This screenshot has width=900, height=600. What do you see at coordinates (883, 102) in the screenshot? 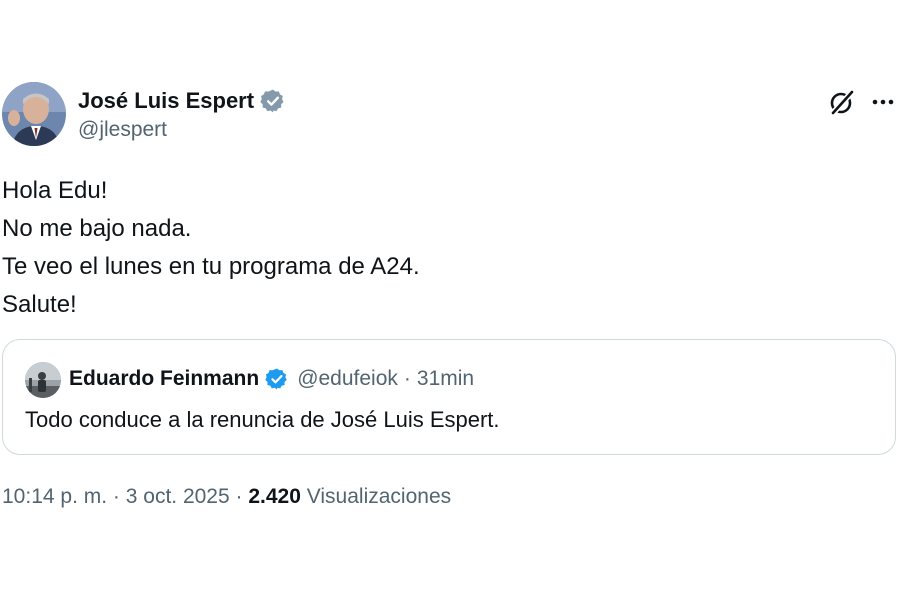
I see `more-icon` at bounding box center [883, 102].